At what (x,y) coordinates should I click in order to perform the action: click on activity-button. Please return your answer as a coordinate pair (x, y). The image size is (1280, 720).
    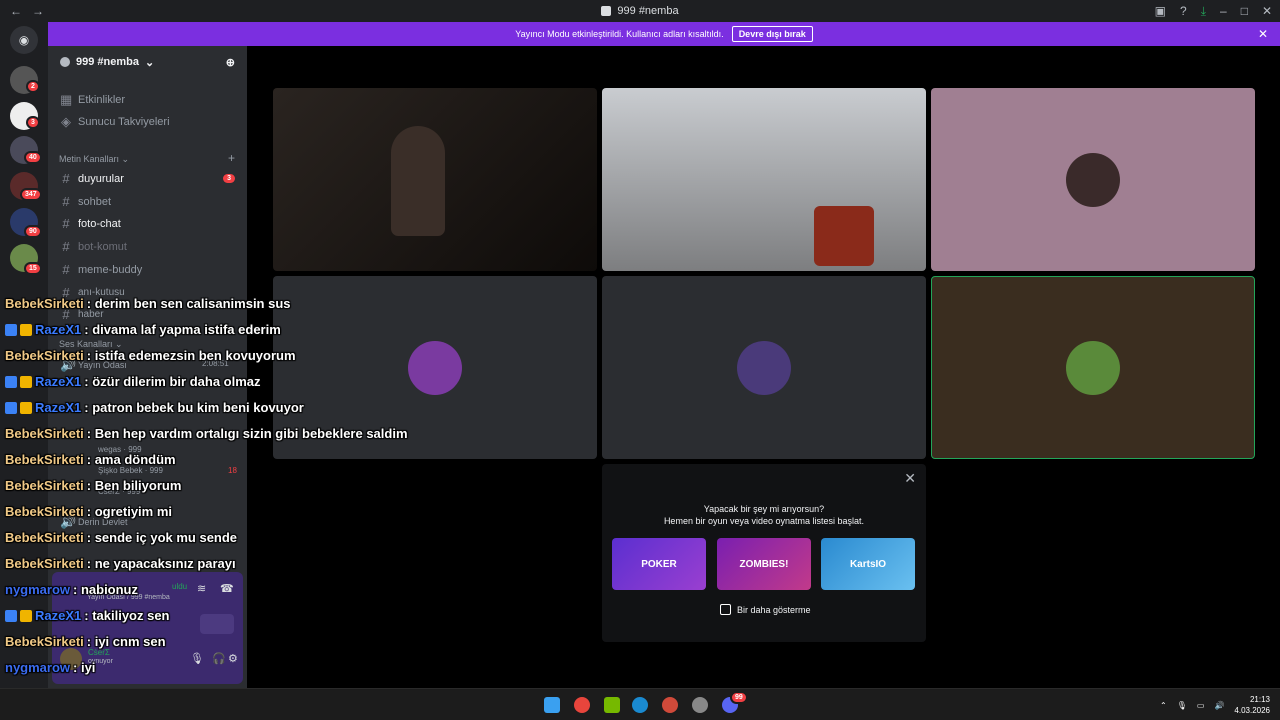
    Looking at the image, I should click on (217, 624).